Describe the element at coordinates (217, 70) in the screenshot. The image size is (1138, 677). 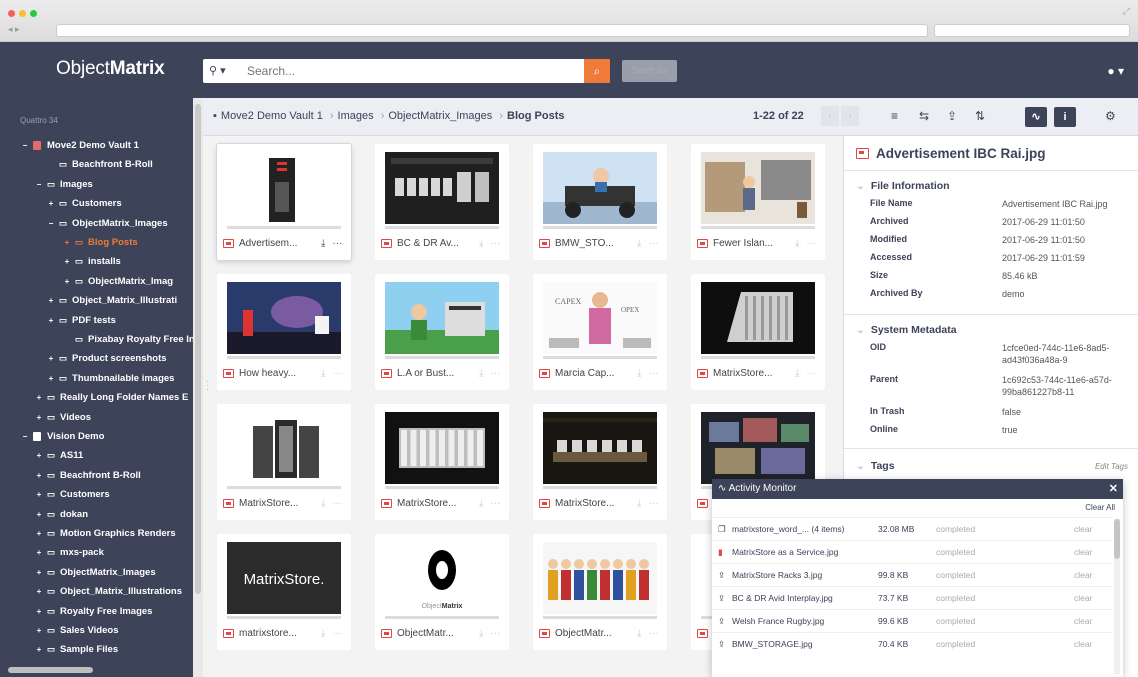
I see `search-scope-dropdown: ⚲ ▾` at that location.